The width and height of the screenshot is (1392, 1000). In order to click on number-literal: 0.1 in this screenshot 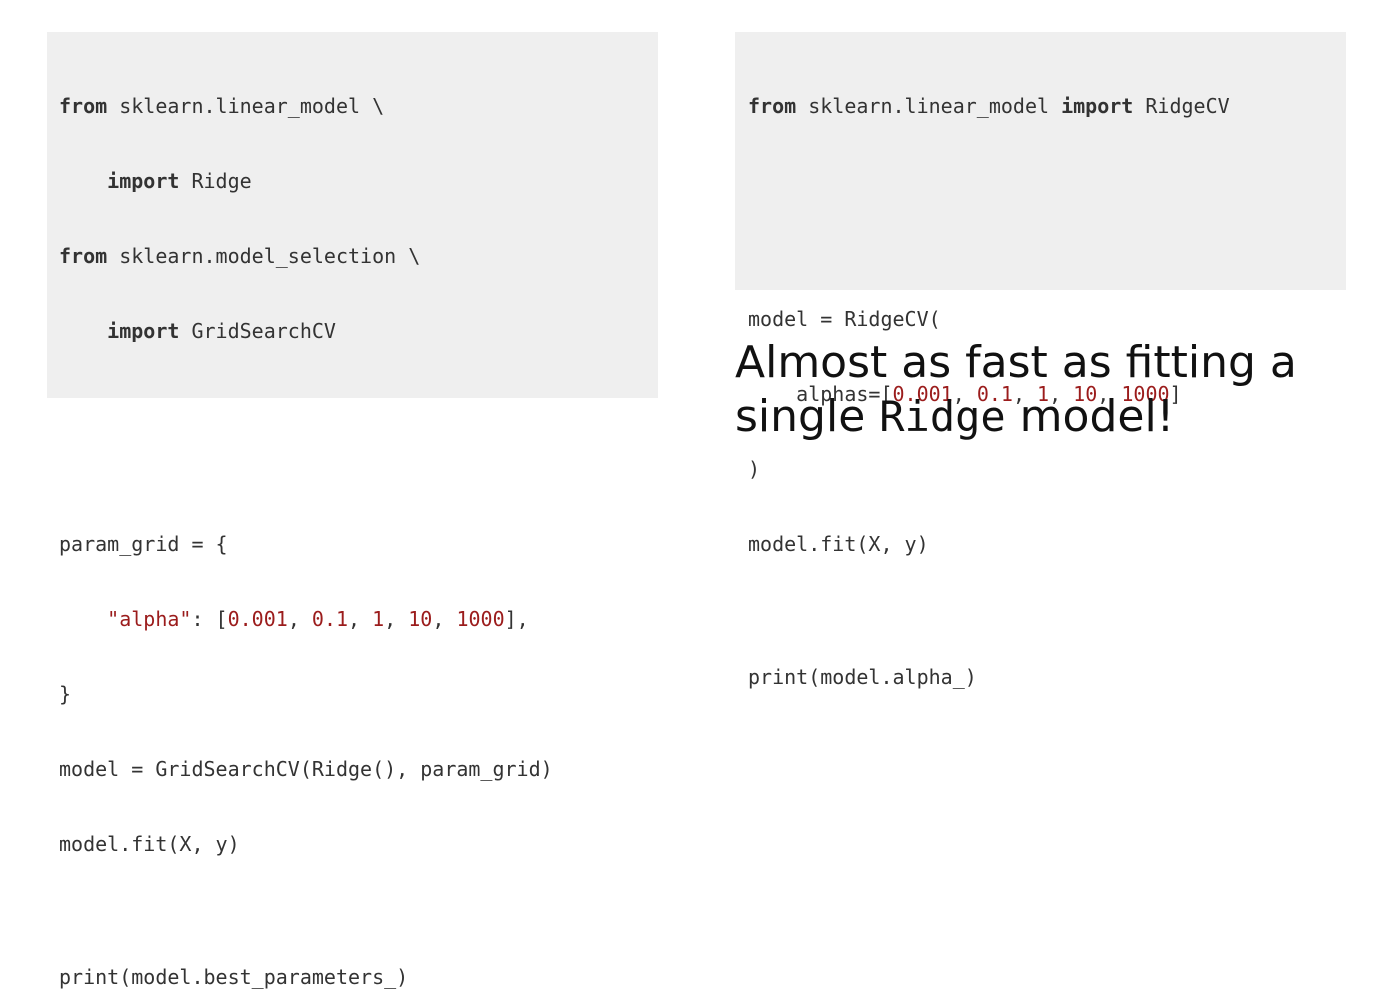, I will do `click(330, 619)`.